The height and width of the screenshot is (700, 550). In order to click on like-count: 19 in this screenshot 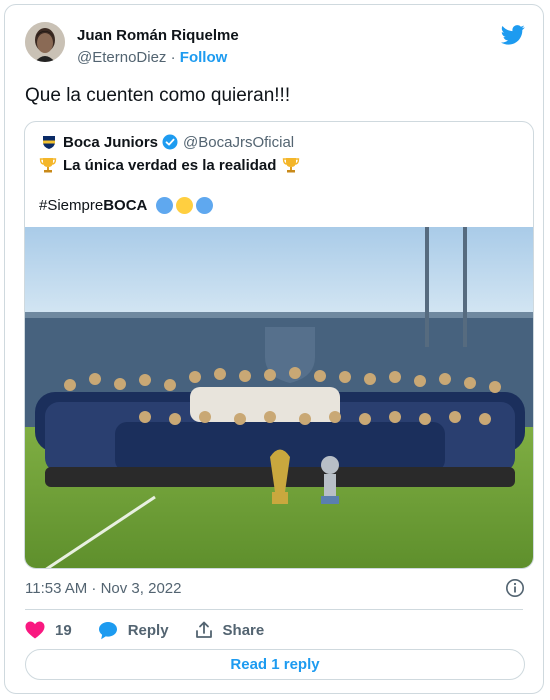, I will do `click(63, 630)`.